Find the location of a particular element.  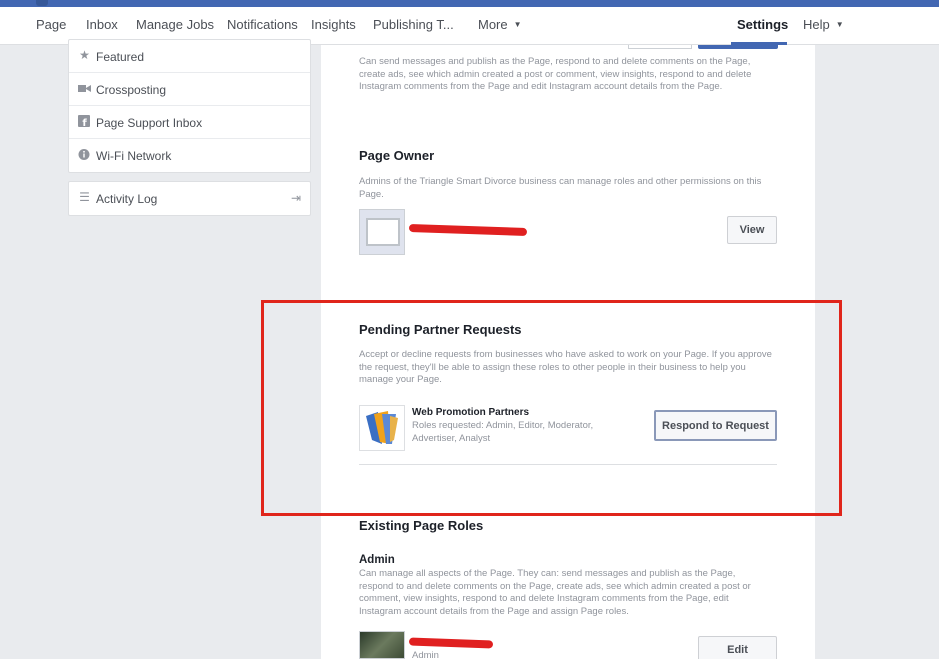

nav-settings: Settings is located at coordinates (762, 24).